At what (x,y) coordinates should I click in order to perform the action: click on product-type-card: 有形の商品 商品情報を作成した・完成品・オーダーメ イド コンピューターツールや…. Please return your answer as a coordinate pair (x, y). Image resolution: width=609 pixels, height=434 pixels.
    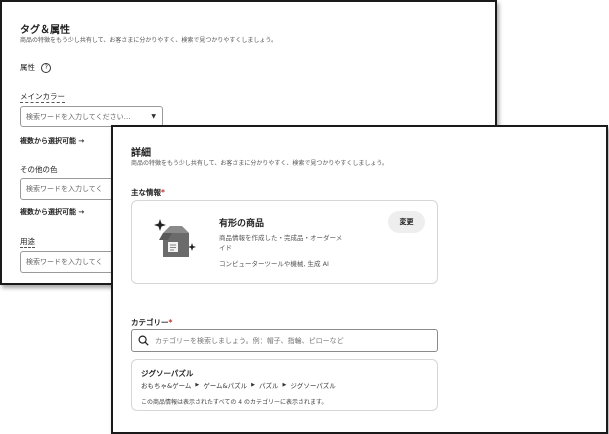
    Looking at the image, I should click on (284, 242).